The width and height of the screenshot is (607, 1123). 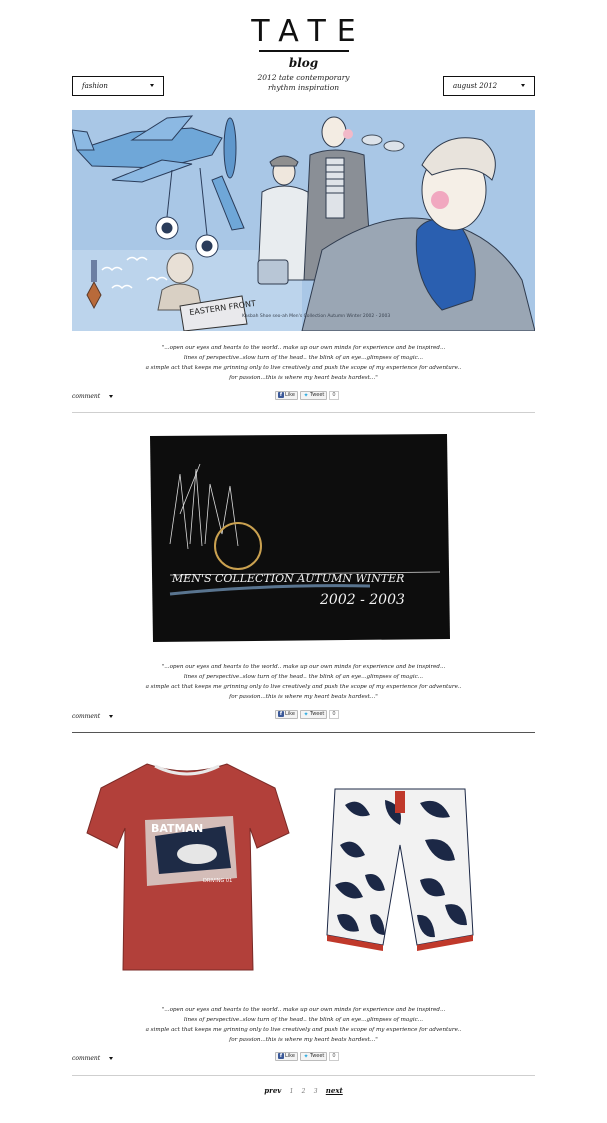 I want to click on archive-date-dropdown: august 2012, so click(x=489, y=86).